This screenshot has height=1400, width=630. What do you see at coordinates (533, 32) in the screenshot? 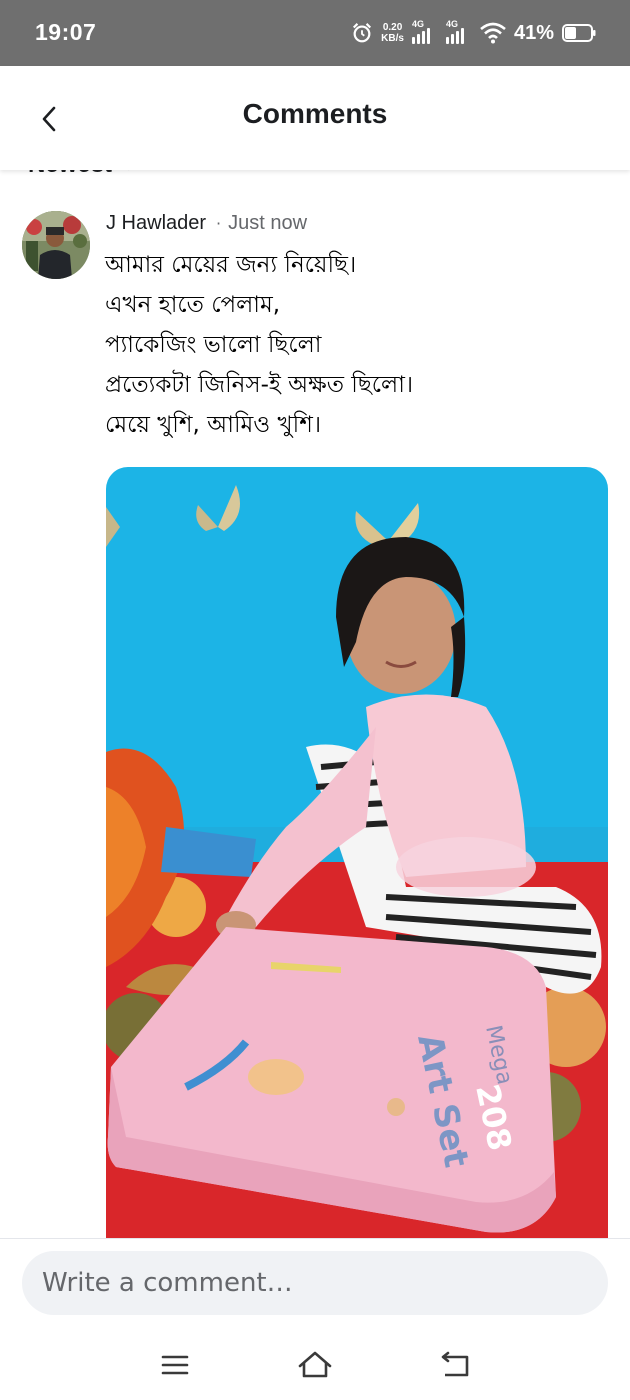
I see `battery-percent: 41%` at bounding box center [533, 32].